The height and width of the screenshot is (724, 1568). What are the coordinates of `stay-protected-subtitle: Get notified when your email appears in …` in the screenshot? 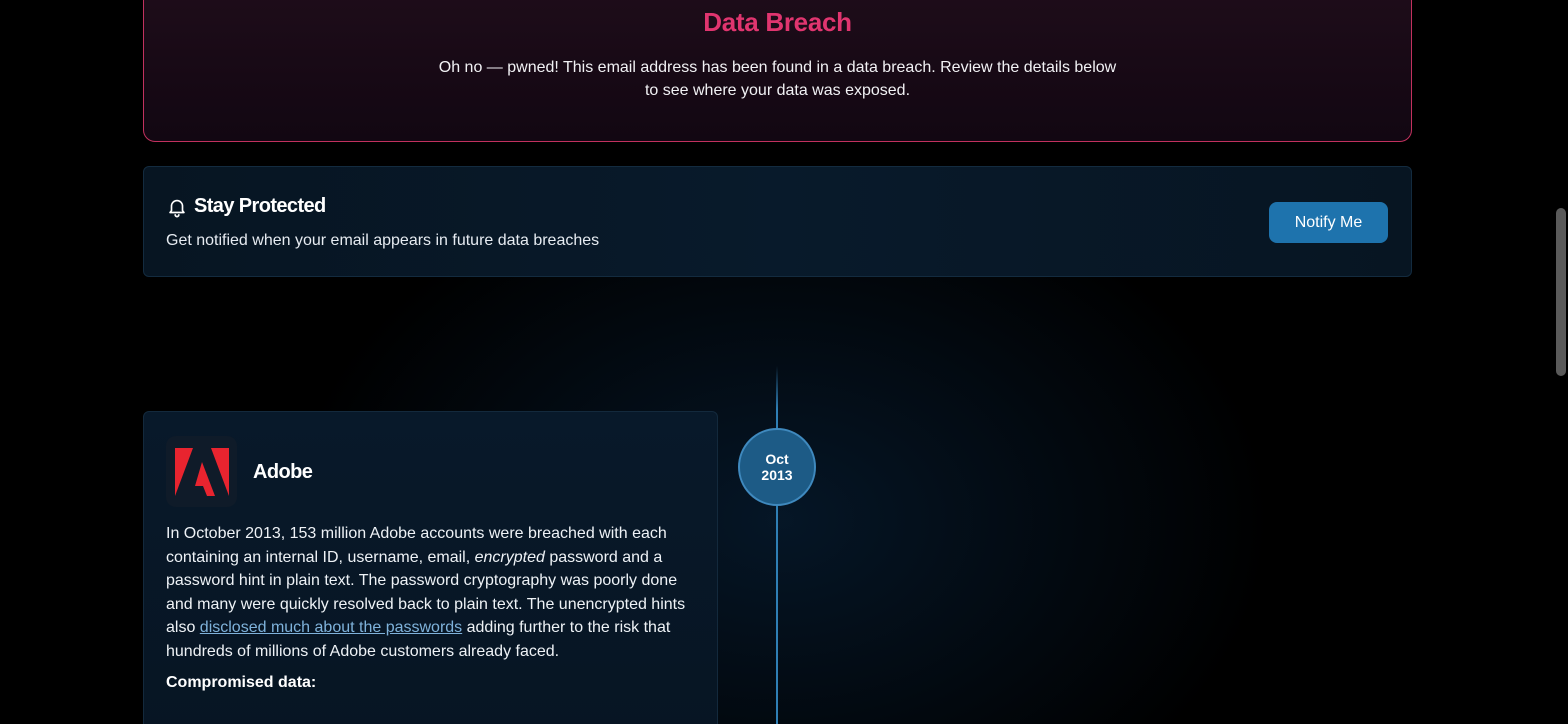 It's located at (383, 240).